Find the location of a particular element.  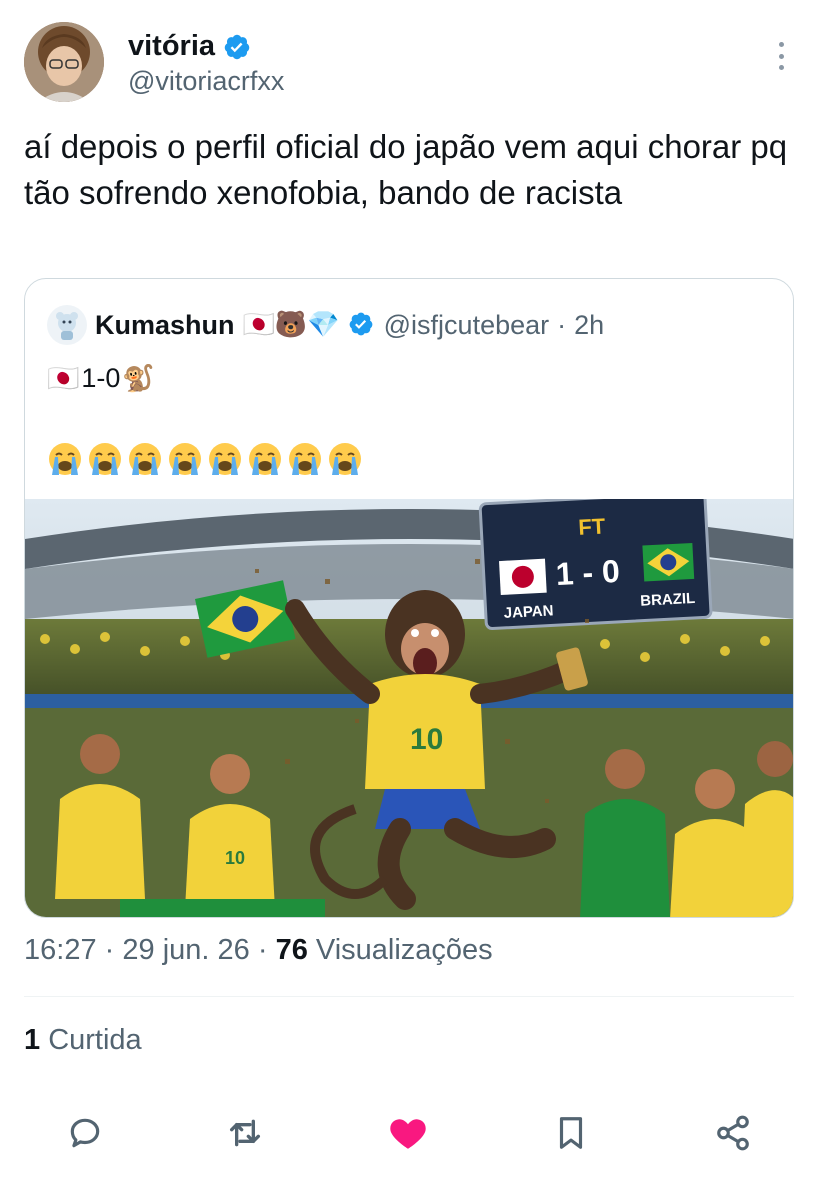

heart-icon is located at coordinates (408, 1133).